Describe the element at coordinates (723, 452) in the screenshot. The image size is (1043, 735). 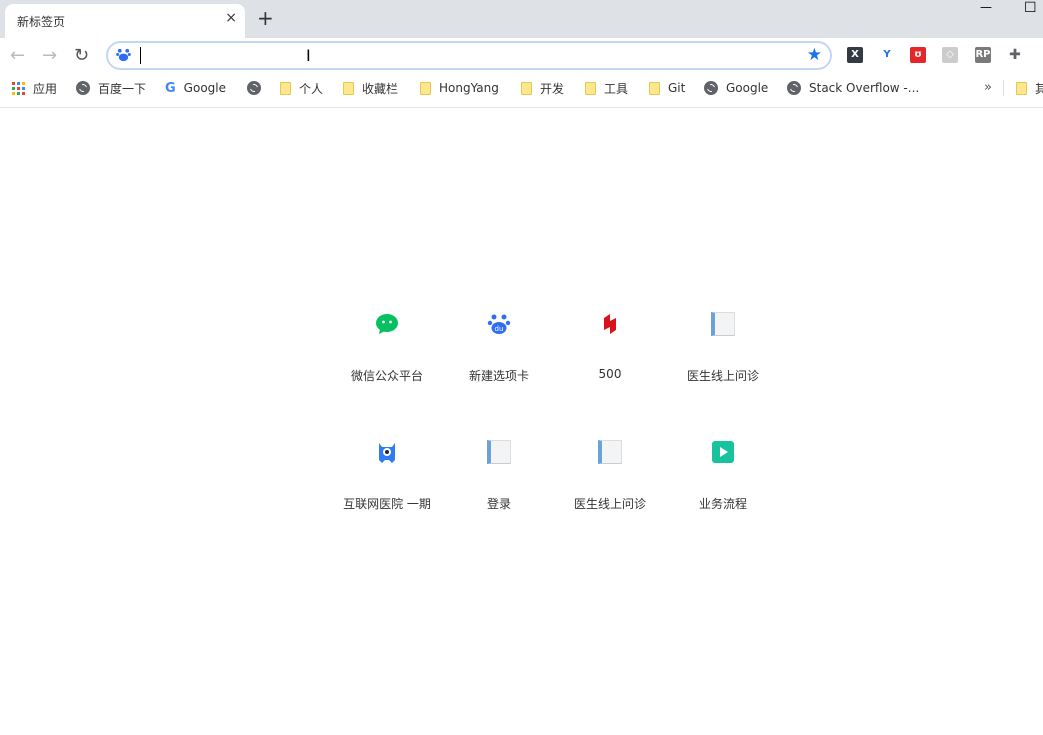
I see `play-icon` at that location.